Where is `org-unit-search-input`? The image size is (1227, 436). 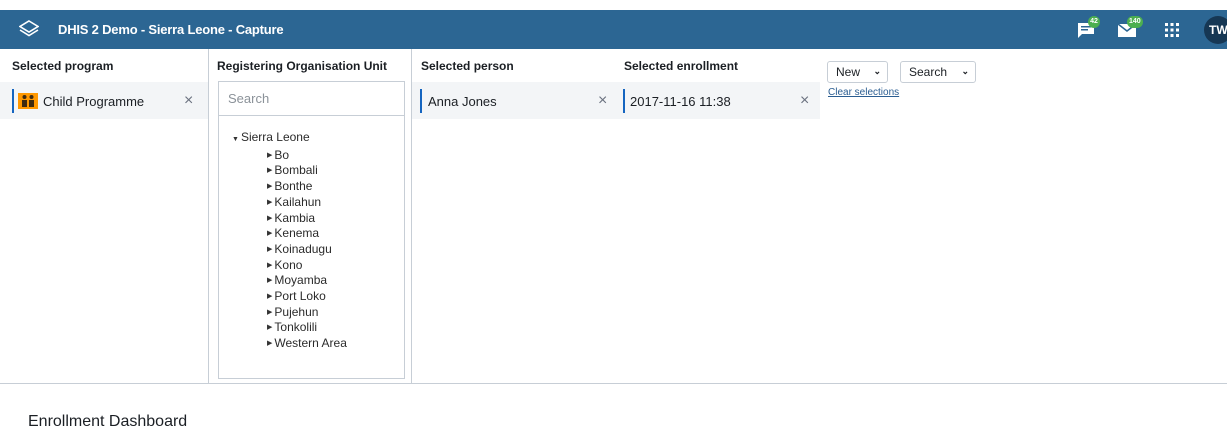 org-unit-search-input is located at coordinates (313, 98).